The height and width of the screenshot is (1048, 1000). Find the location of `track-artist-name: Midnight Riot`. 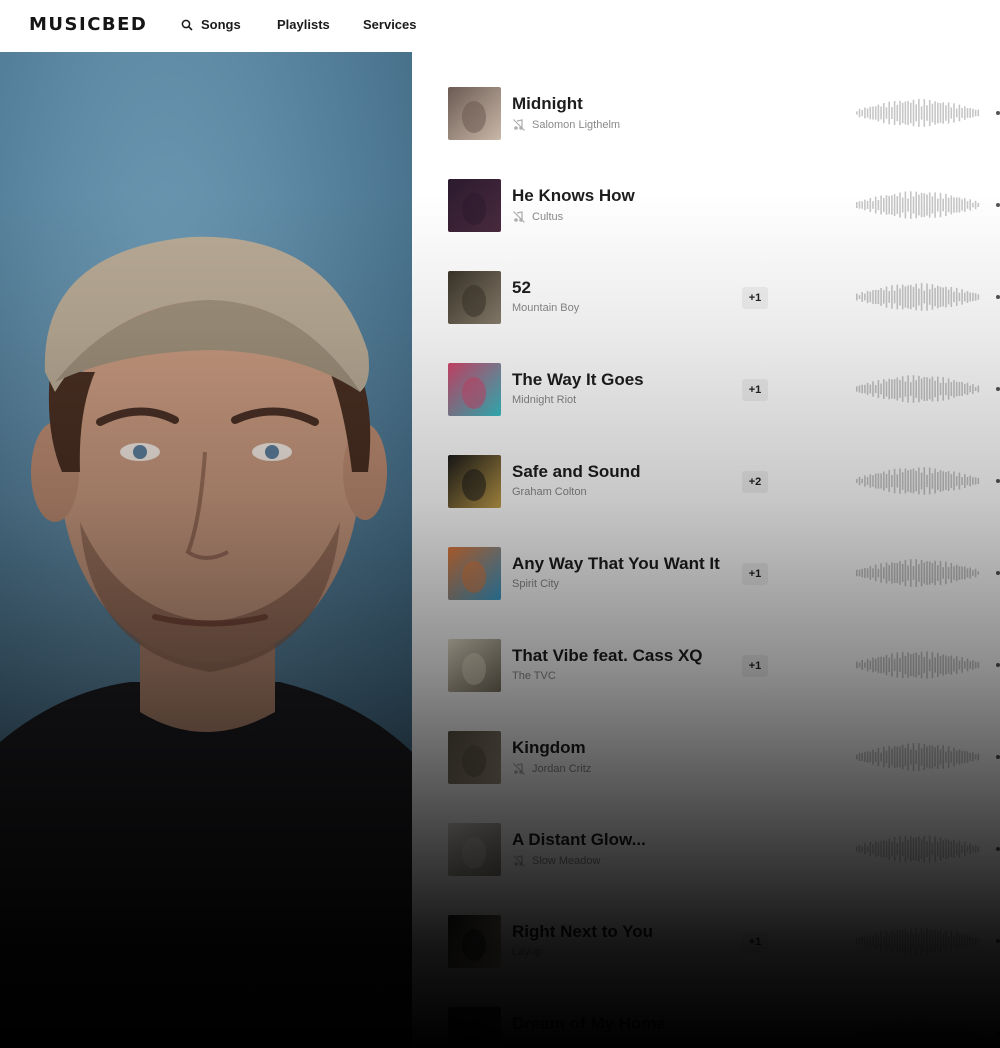

track-artist-name: Midnight Riot is located at coordinates (544, 400).